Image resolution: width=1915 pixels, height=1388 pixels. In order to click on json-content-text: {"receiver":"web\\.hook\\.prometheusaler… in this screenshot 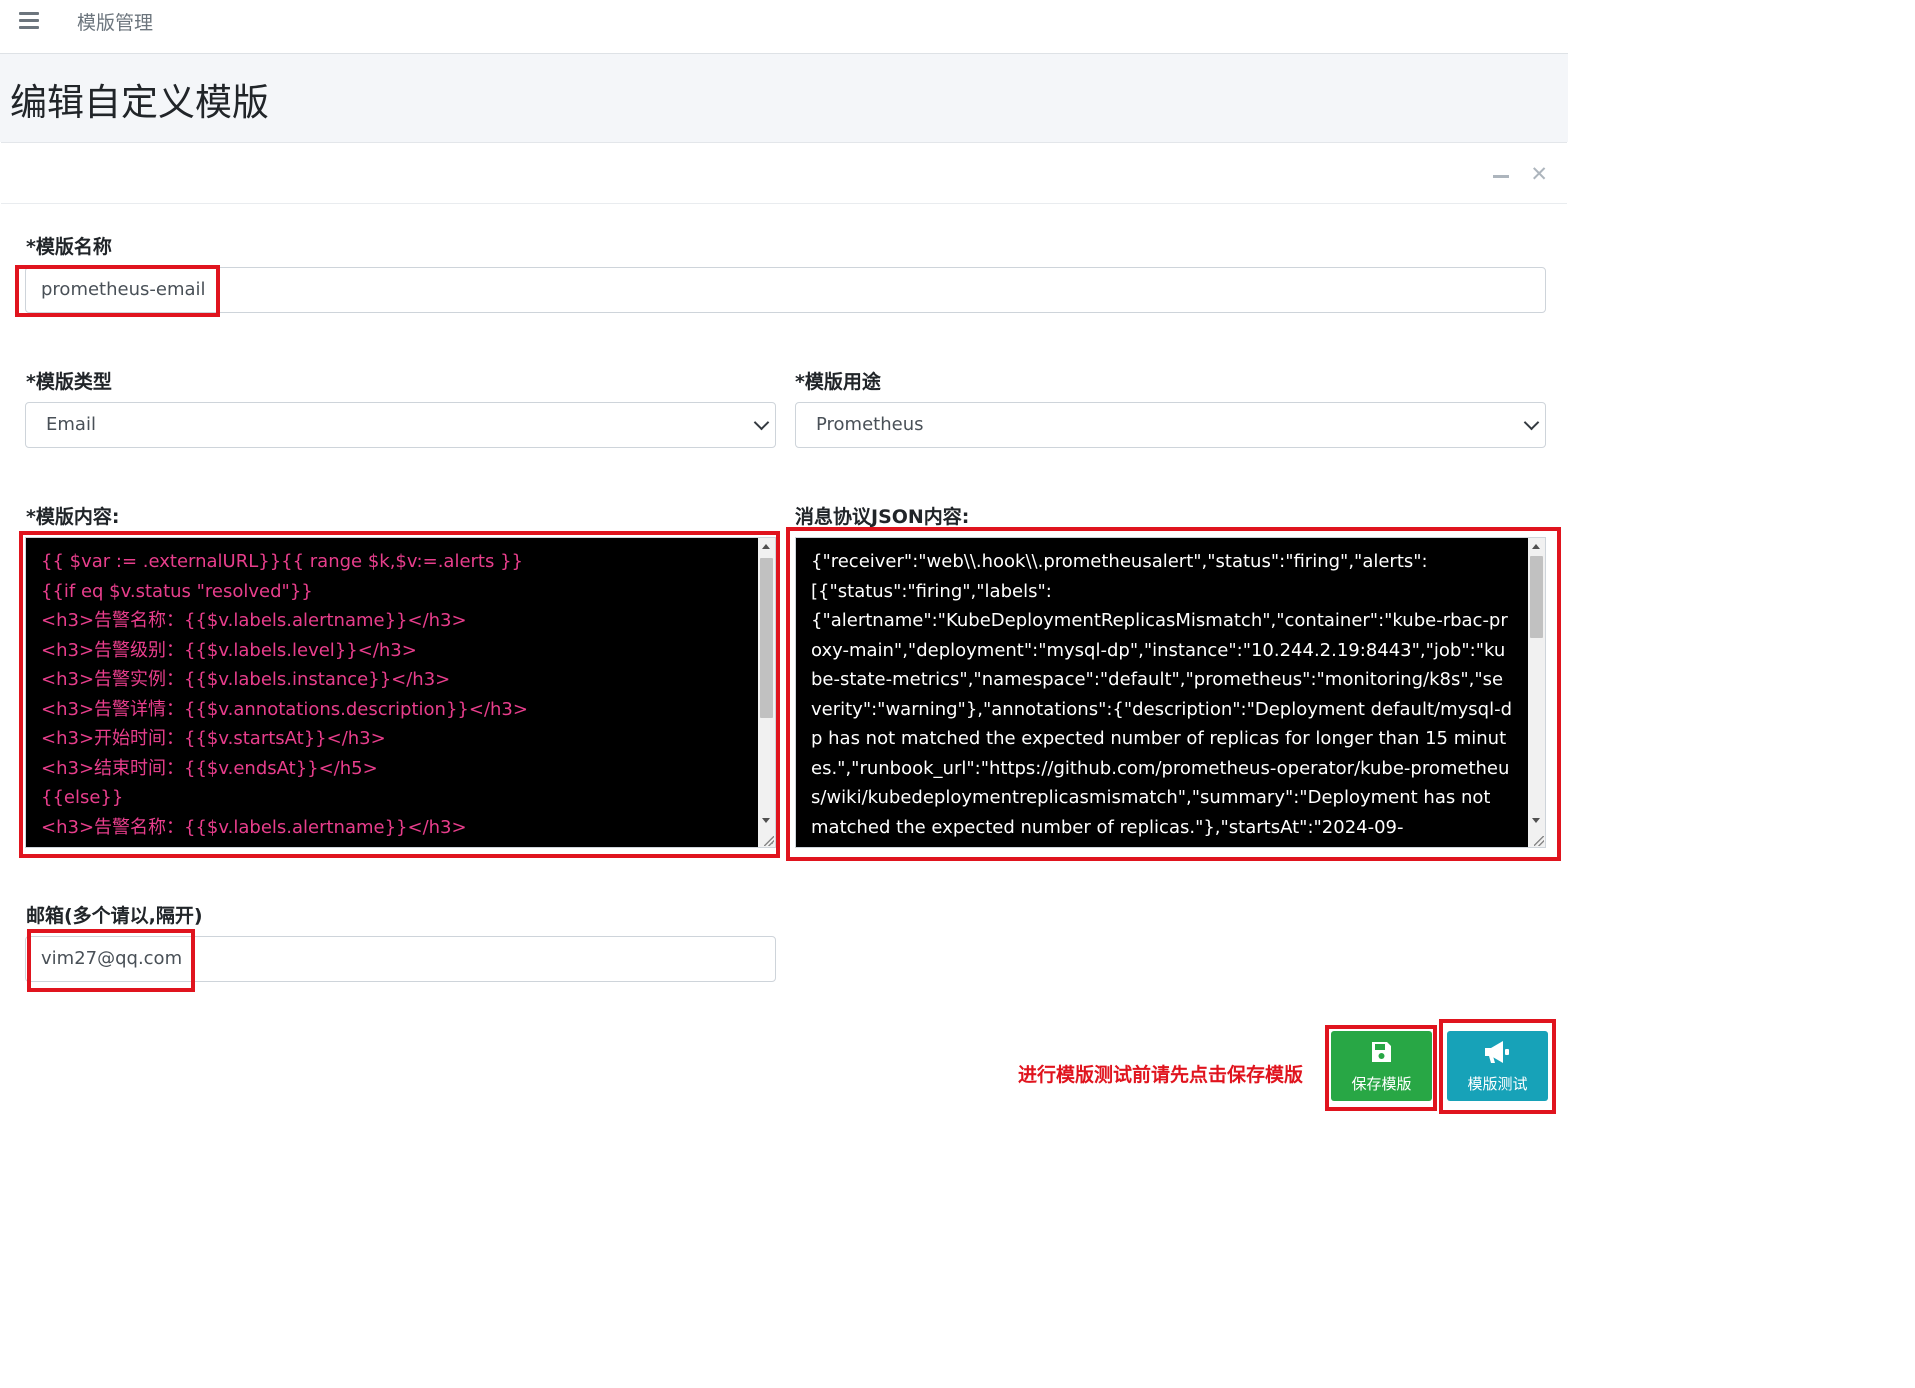, I will do `click(1161, 694)`.